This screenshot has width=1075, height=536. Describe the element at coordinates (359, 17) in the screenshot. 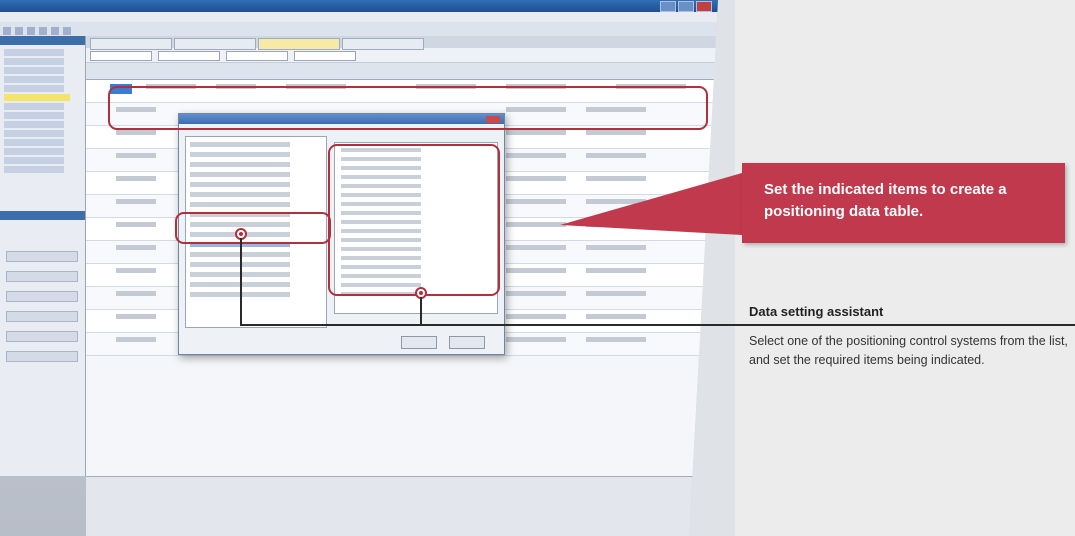

I see `menu-bar` at that location.